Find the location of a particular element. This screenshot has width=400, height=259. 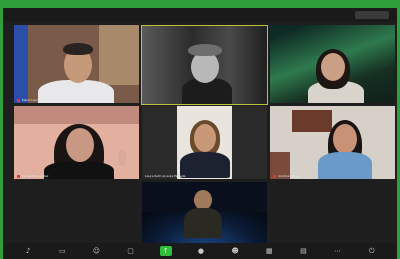

participant-name: Cristina Téllez is located at coordinates (332, 176).